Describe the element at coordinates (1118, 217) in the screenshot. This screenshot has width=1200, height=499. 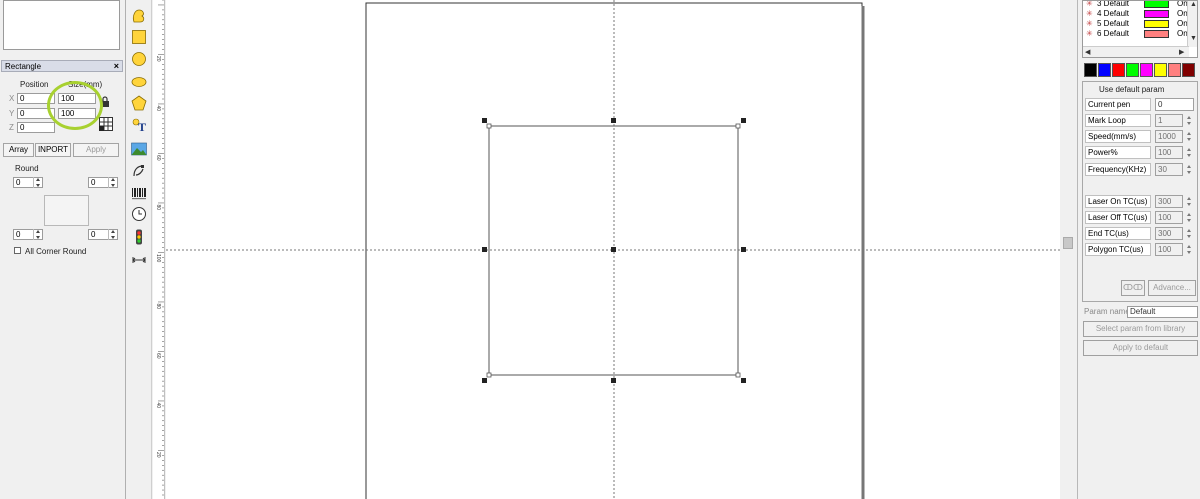
I see `laser-off-tc-label: Laser Off TC(us)` at that location.